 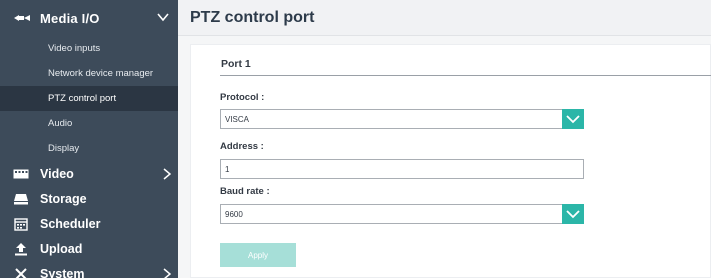 I want to click on section-title: Port 1, so click(x=236, y=64).